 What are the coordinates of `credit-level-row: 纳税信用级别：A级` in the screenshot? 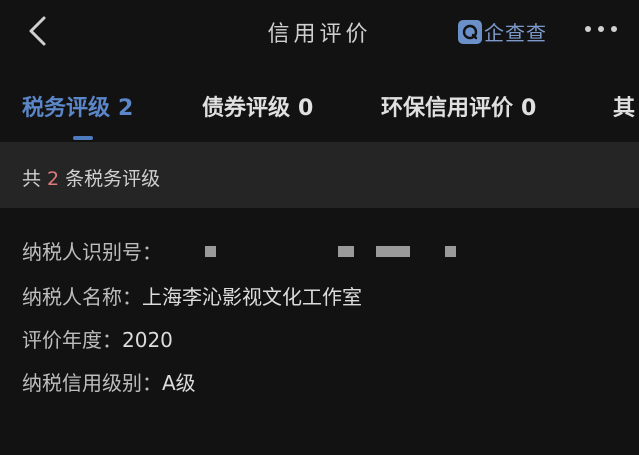 It's located at (109, 381).